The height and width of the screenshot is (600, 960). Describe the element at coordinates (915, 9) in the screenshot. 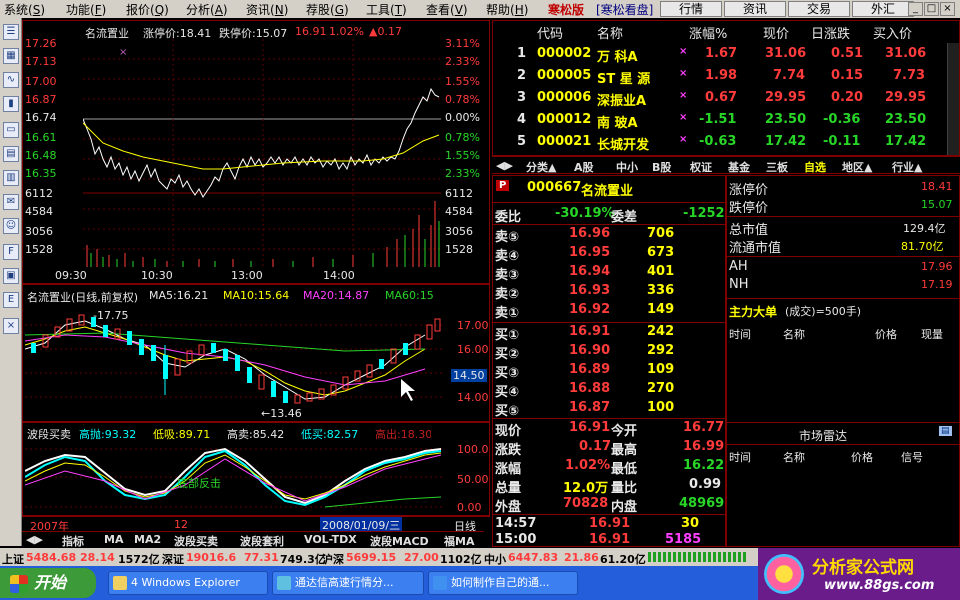

I see `minimize-icon: _` at that location.